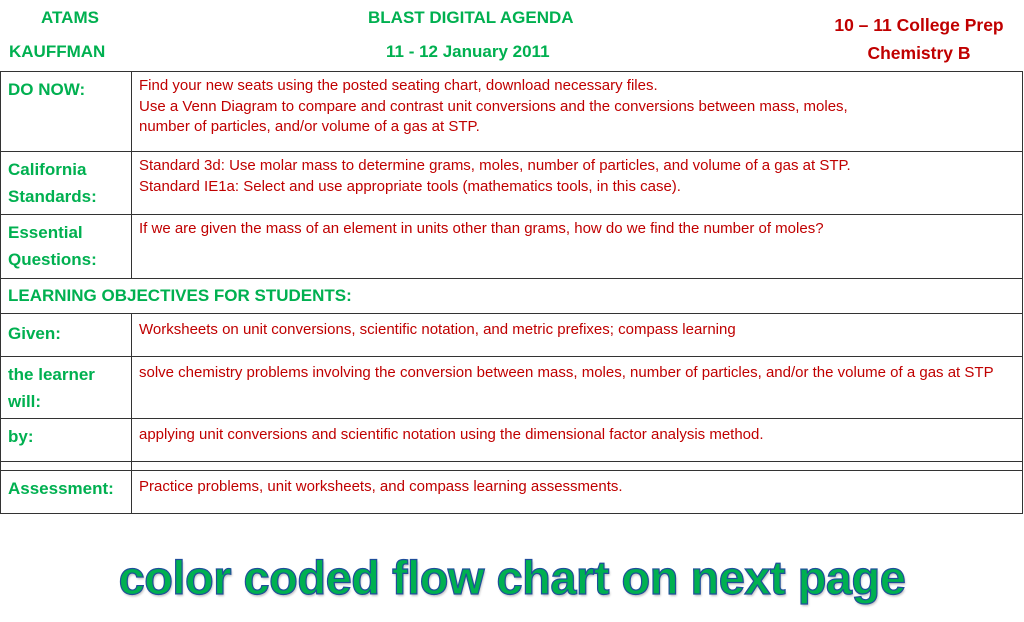  I want to click on row-learning-objectives: LEARNING OBJECTIVES FOR STUDENTS:, so click(511, 296).